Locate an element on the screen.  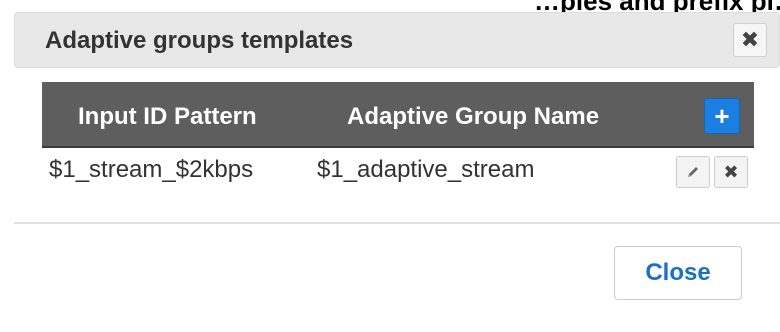
close-button: Close is located at coordinates (678, 273).